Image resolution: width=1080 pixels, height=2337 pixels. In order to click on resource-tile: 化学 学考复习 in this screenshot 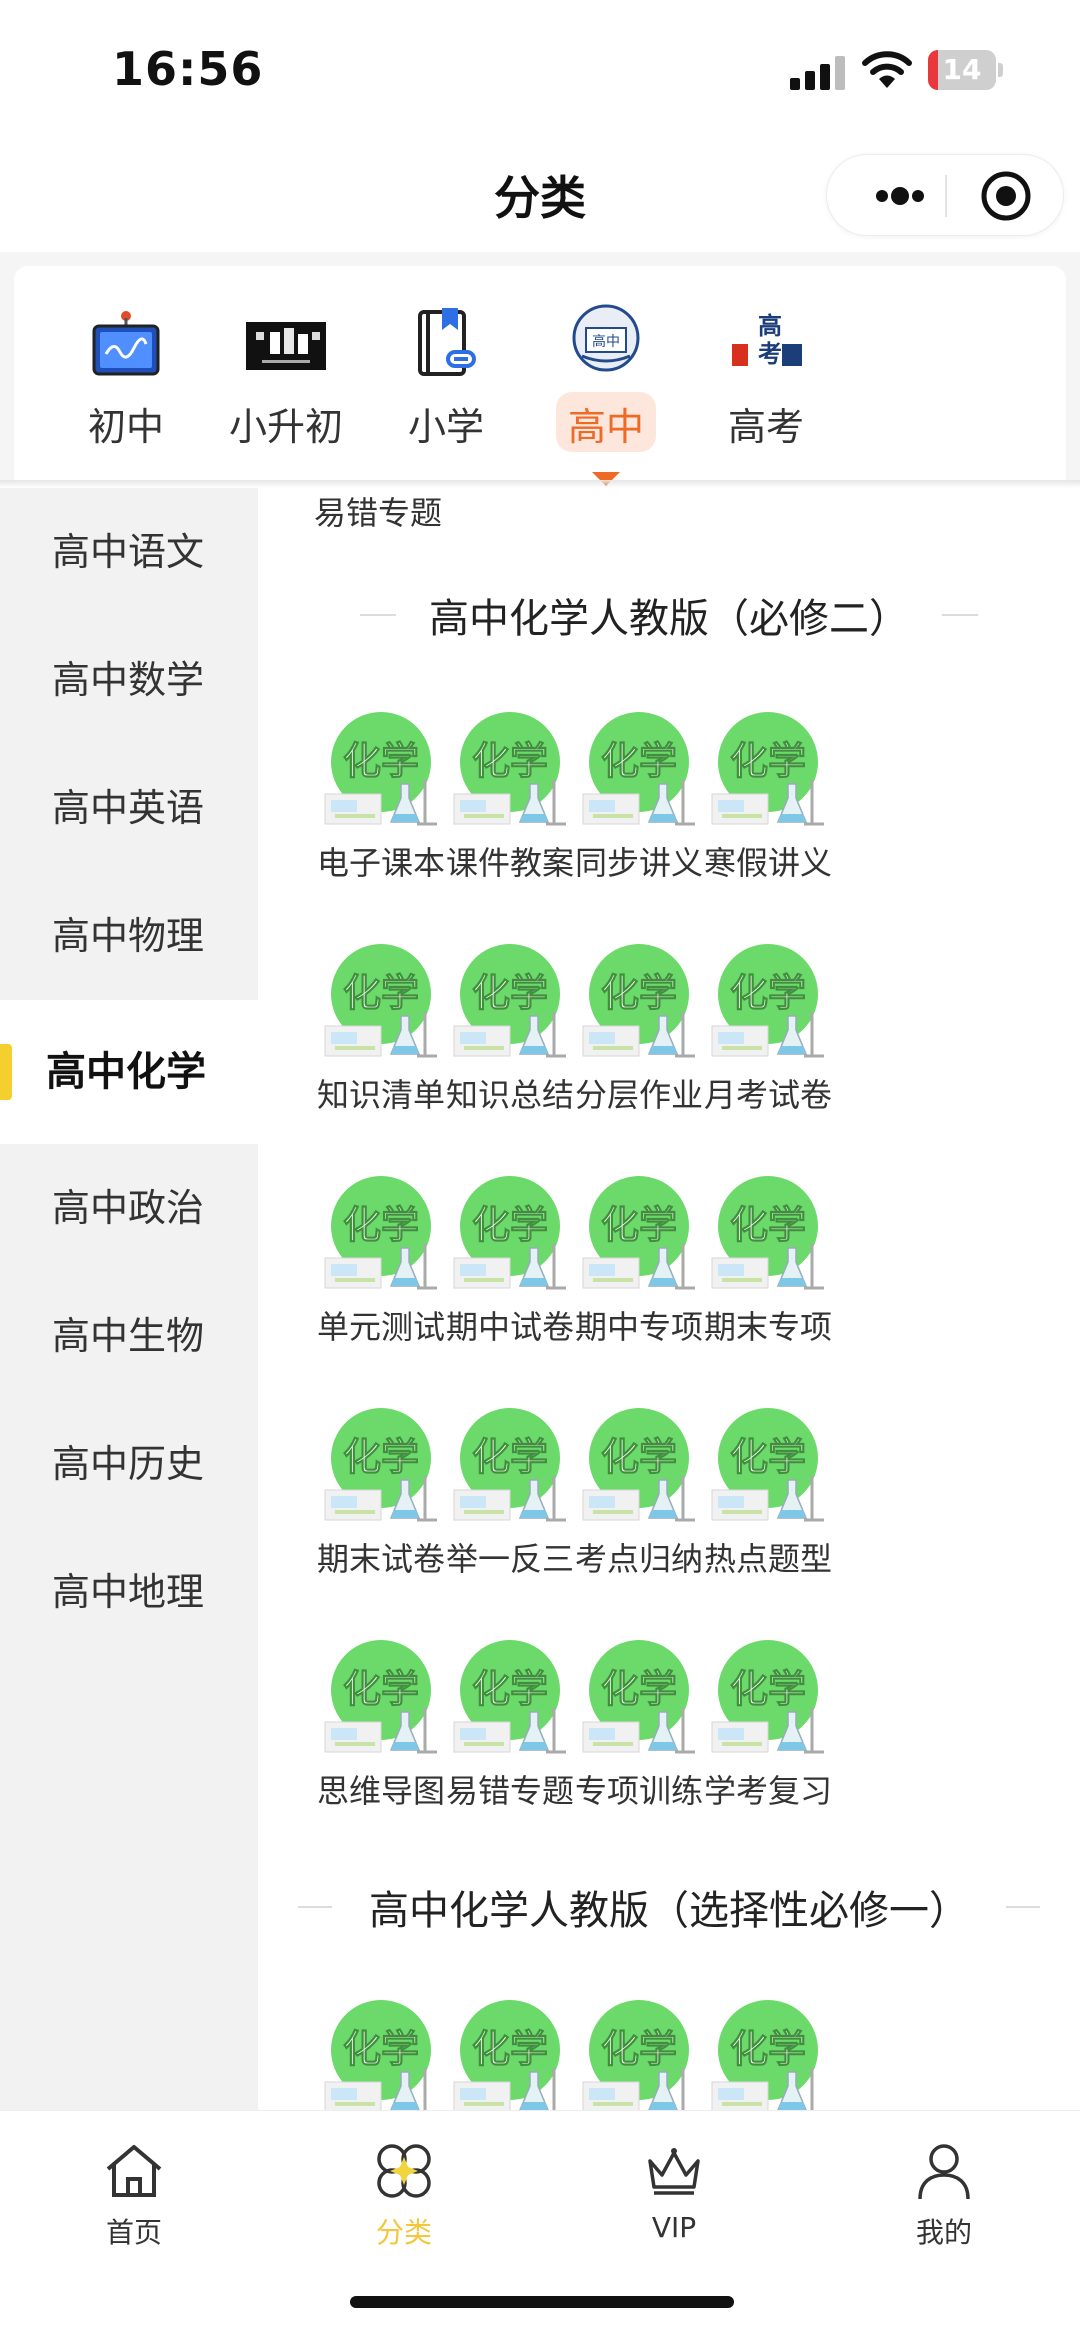, I will do `click(768, 1738)`.